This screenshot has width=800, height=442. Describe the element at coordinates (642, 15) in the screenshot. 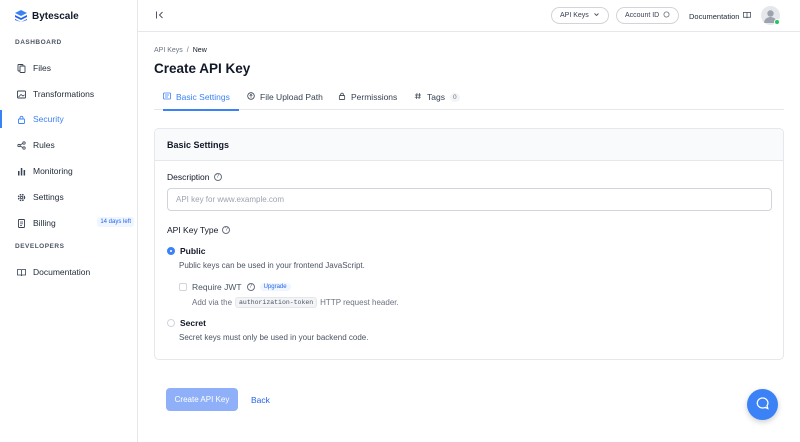

I see `account-id-label: Account ID` at that location.